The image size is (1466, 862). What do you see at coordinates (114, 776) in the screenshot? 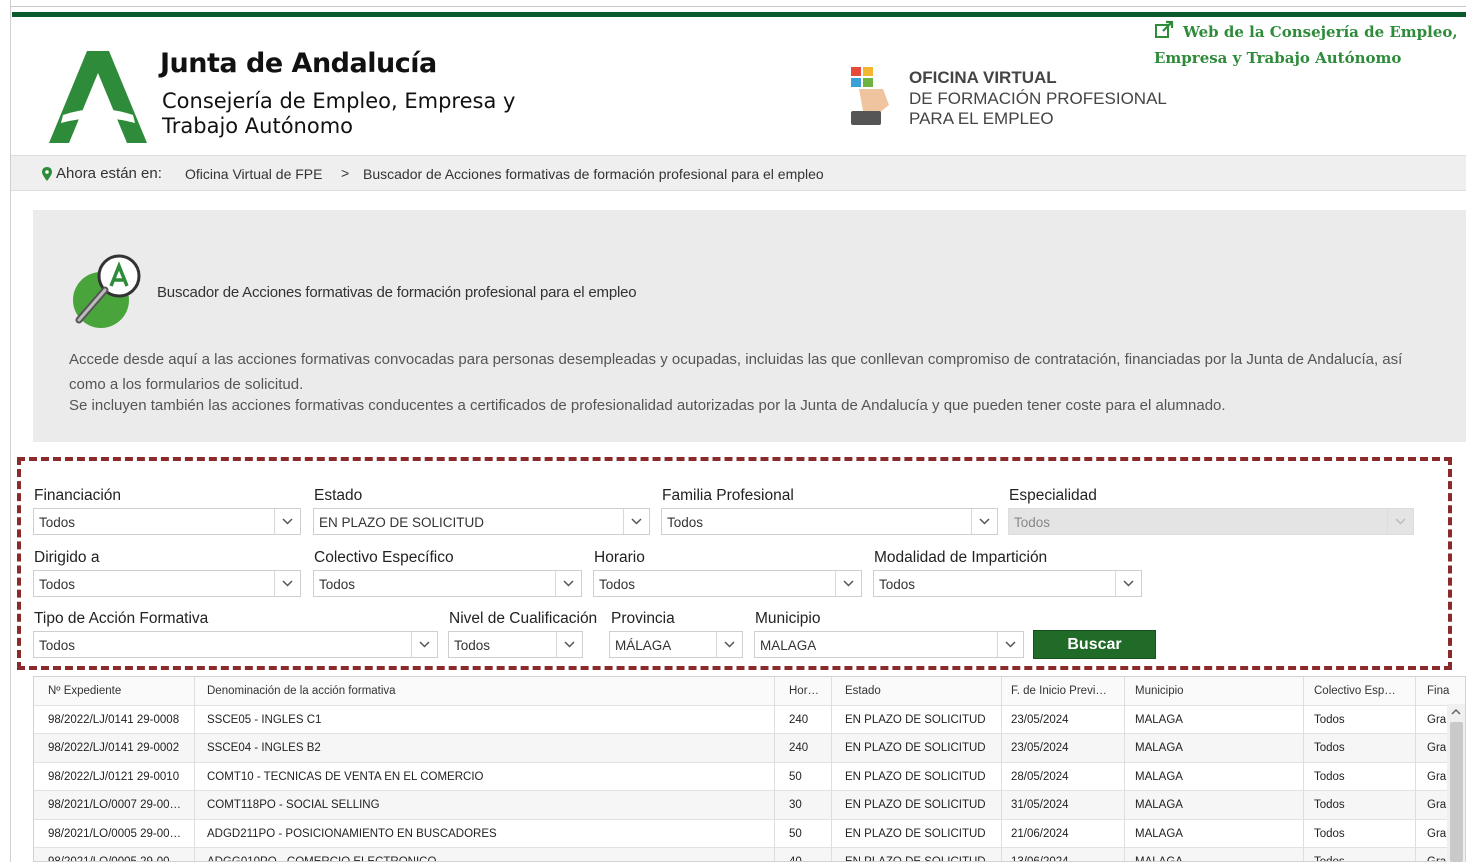
I see `grid-cell: 98/2022/LJ/0121 29-0010` at bounding box center [114, 776].